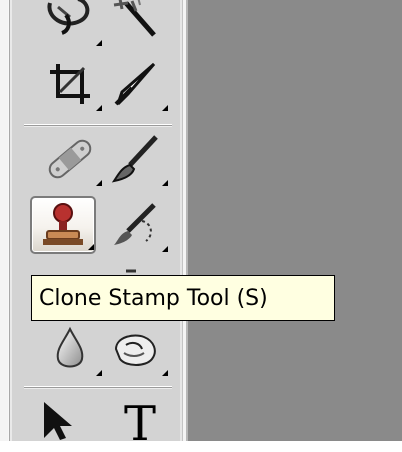 Image resolution: width=402 pixels, height=452 pixels. I want to click on move-tool, so click(58, 422).